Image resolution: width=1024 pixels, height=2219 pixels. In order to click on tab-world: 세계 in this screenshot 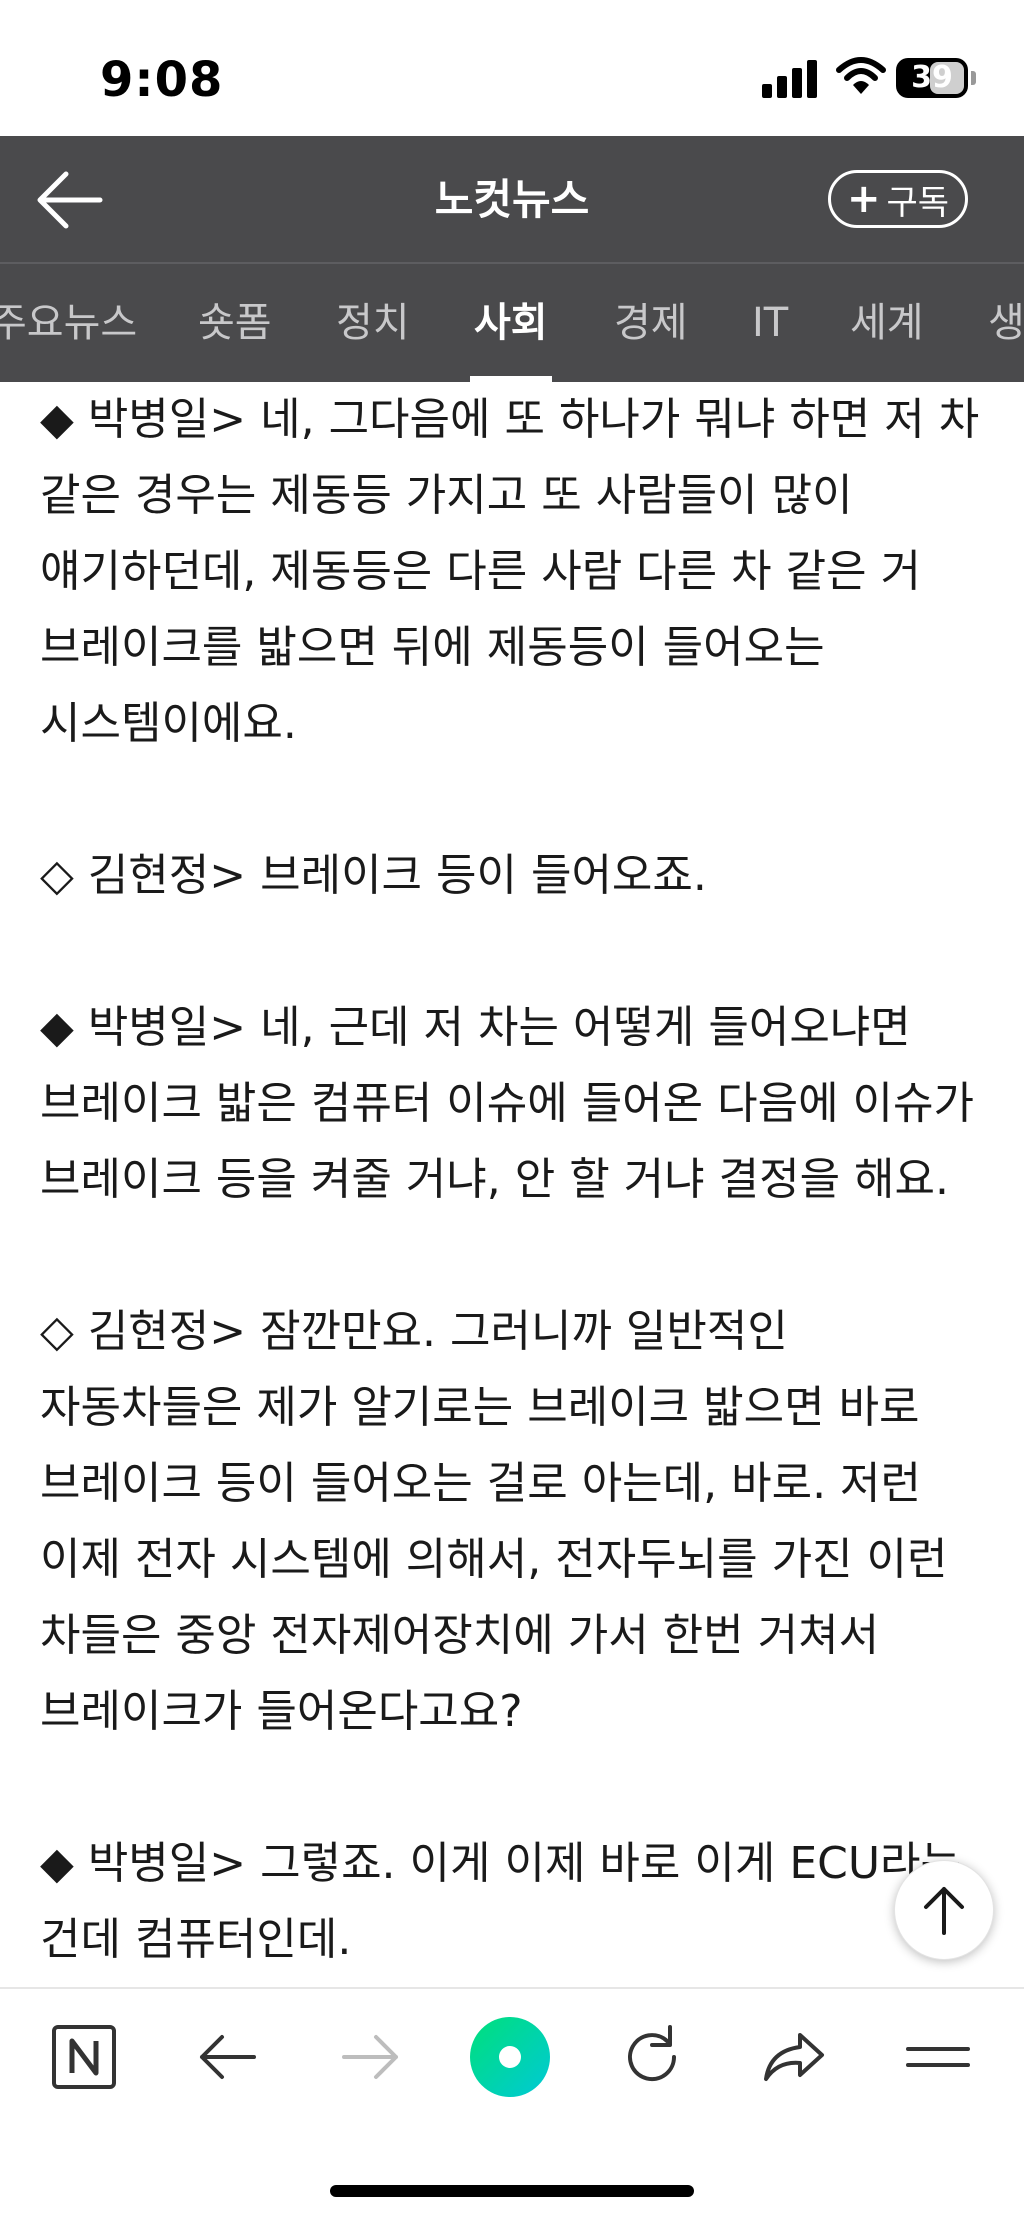, I will do `click(887, 323)`.